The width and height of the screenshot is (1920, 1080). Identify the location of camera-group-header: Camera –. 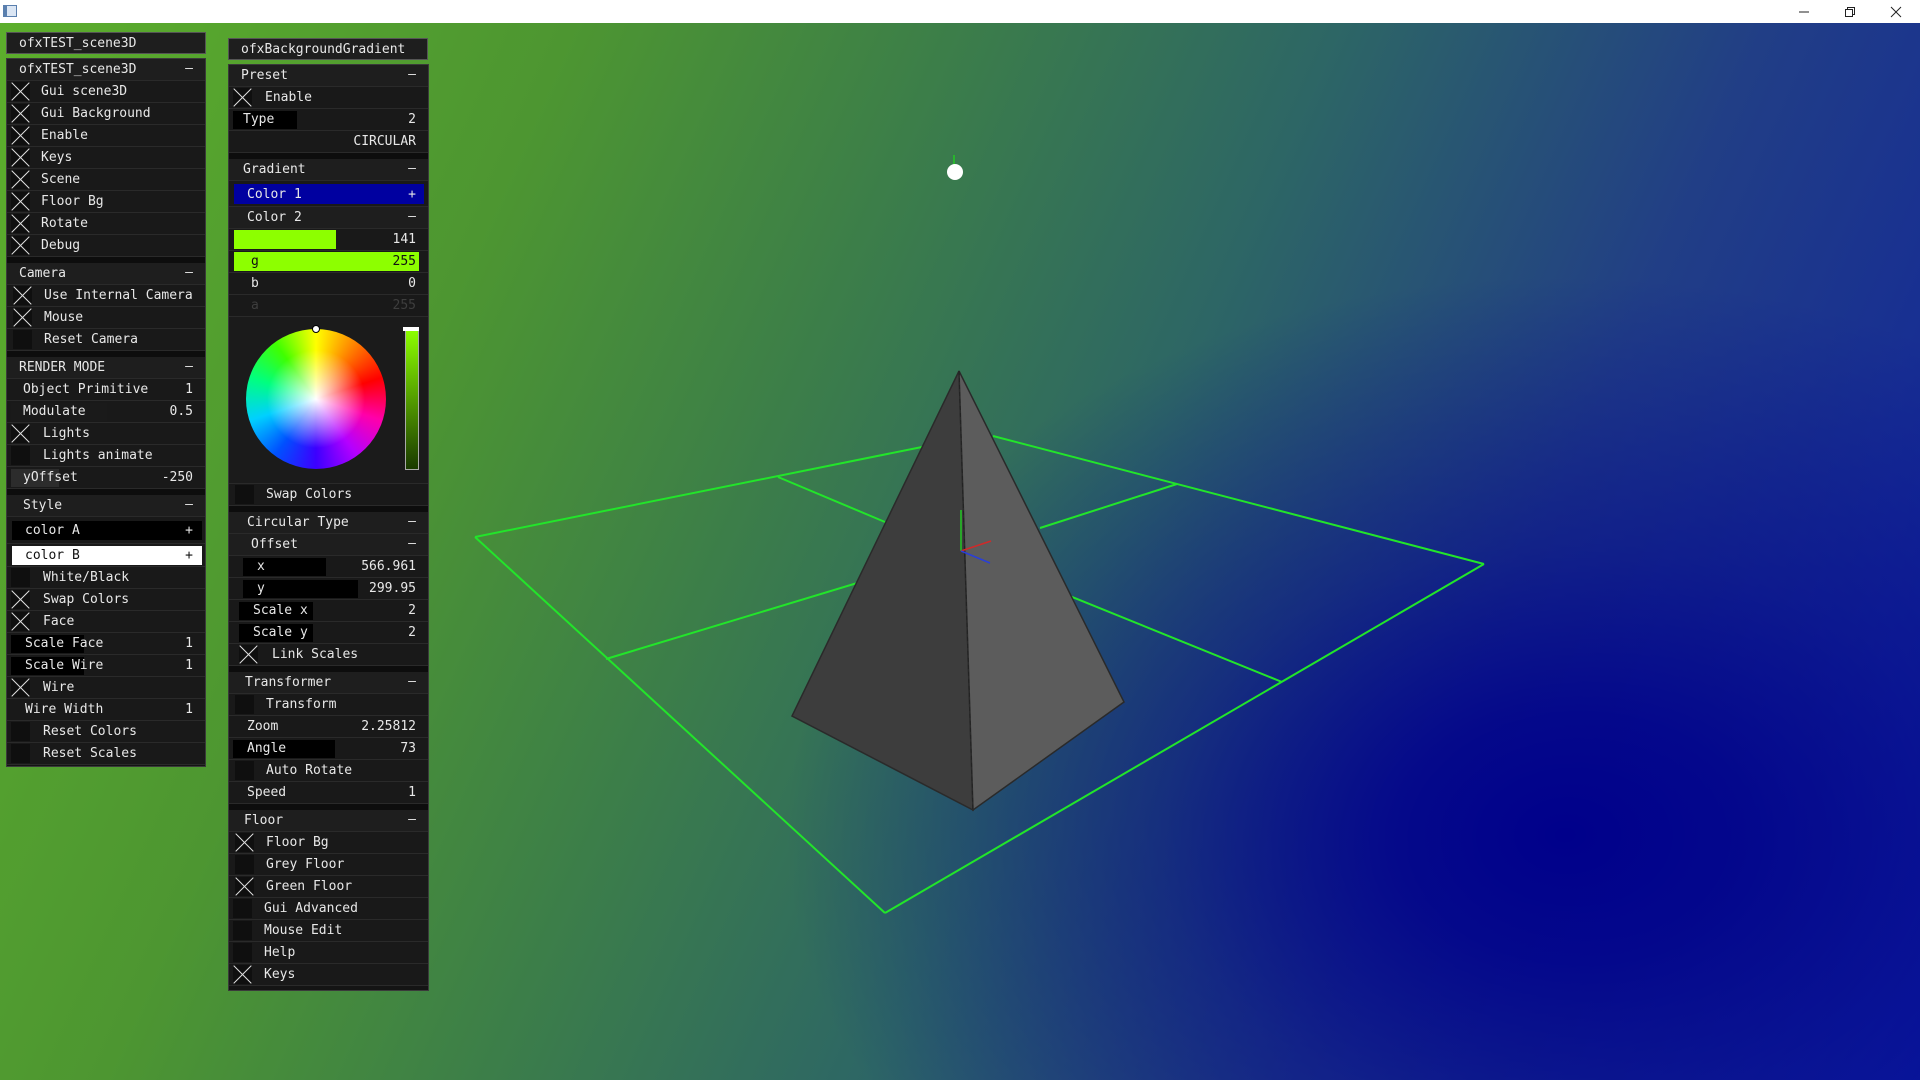
(106, 274).